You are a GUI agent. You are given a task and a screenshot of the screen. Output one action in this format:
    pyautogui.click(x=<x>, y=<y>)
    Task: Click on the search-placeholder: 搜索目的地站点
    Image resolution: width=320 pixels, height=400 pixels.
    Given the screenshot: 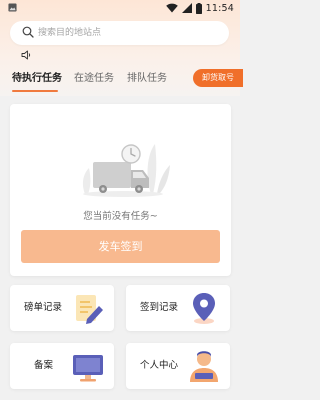 What is the action you would take?
    pyautogui.click(x=70, y=33)
    